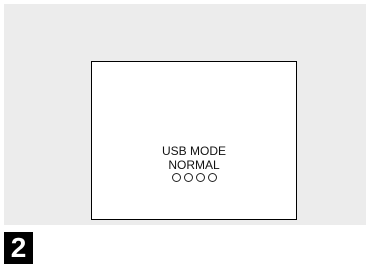 The image size is (370, 266). What do you see at coordinates (18, 248) in the screenshot?
I see `step-number-badge: 2` at bounding box center [18, 248].